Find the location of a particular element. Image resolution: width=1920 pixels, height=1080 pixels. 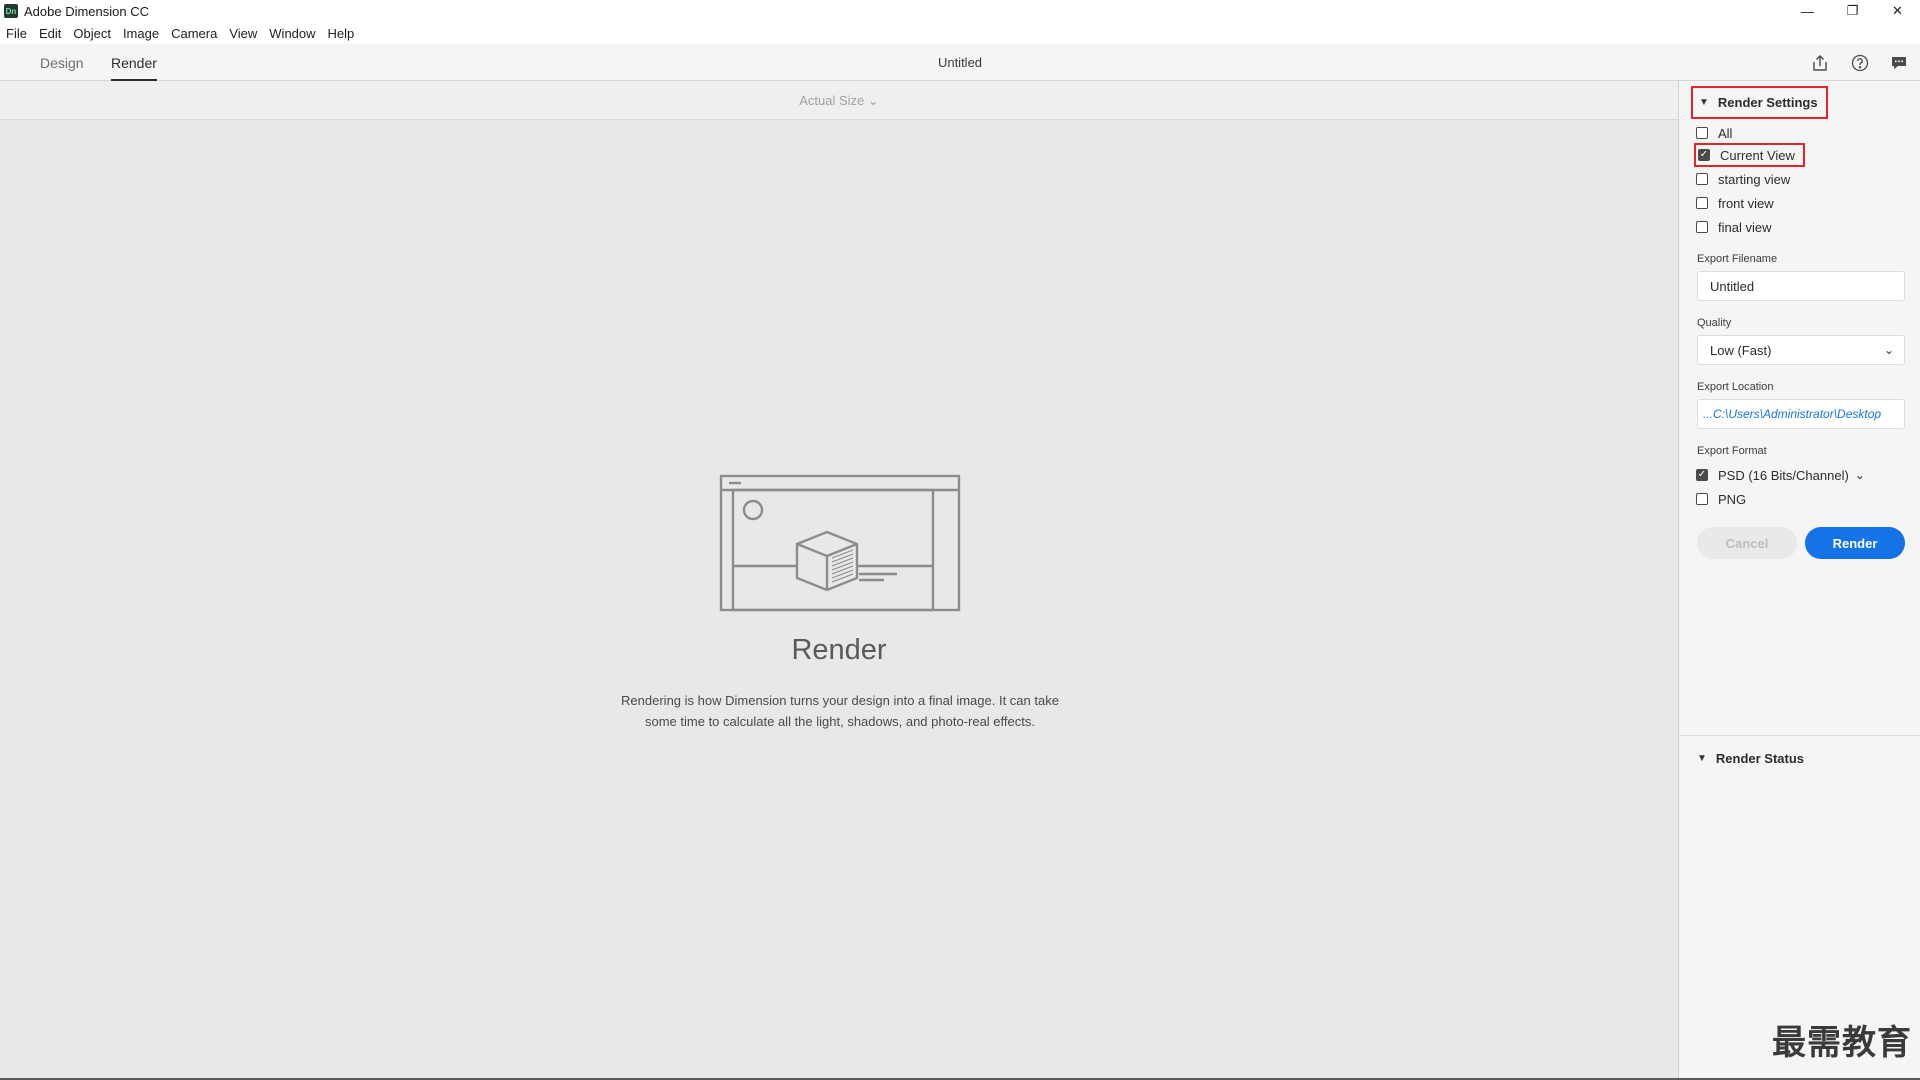

menu-window: Window is located at coordinates (292, 33).